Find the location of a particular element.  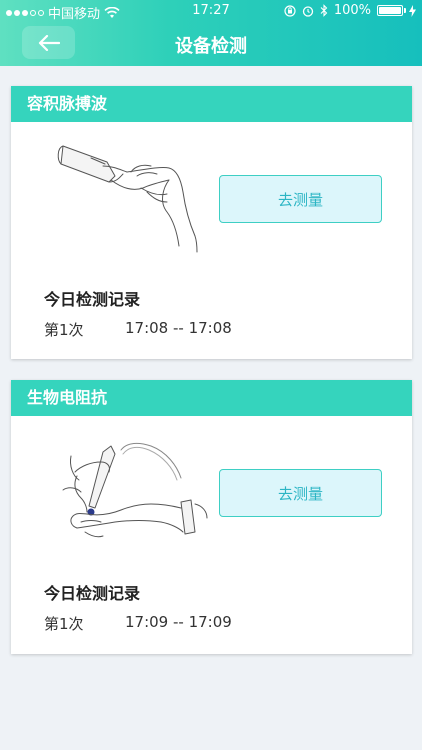

status-right: 100% is located at coordinates (350, 10).